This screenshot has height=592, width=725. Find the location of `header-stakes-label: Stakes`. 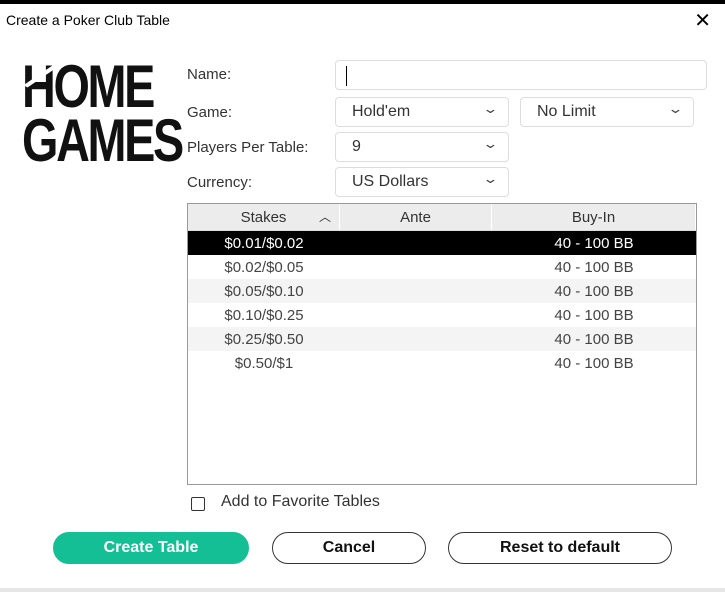

header-stakes-label: Stakes is located at coordinates (263, 217).